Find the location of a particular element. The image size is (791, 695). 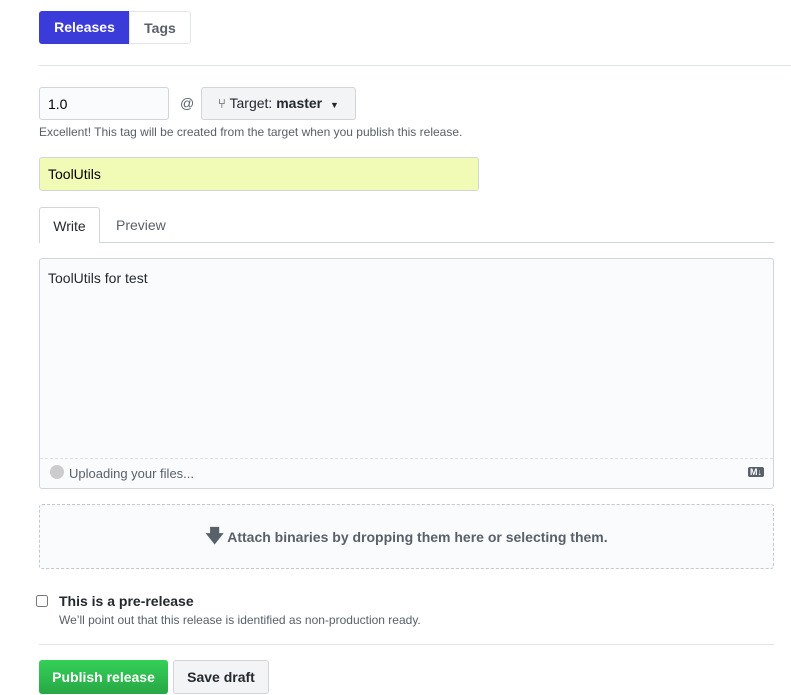

preview-tab: Preview is located at coordinates (141, 225).